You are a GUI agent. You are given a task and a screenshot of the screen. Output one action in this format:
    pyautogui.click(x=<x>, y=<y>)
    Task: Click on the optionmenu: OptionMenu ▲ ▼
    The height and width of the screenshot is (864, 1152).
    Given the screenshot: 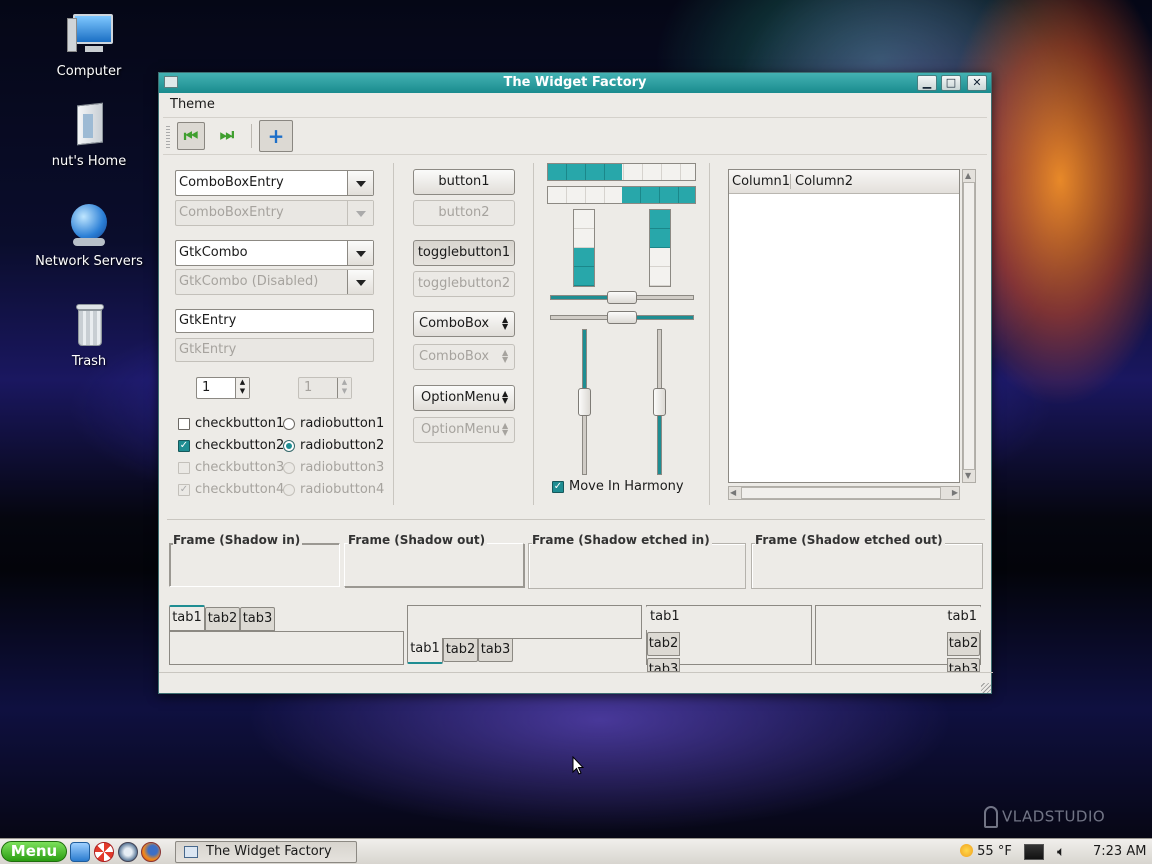 What is the action you would take?
    pyautogui.click(x=464, y=398)
    